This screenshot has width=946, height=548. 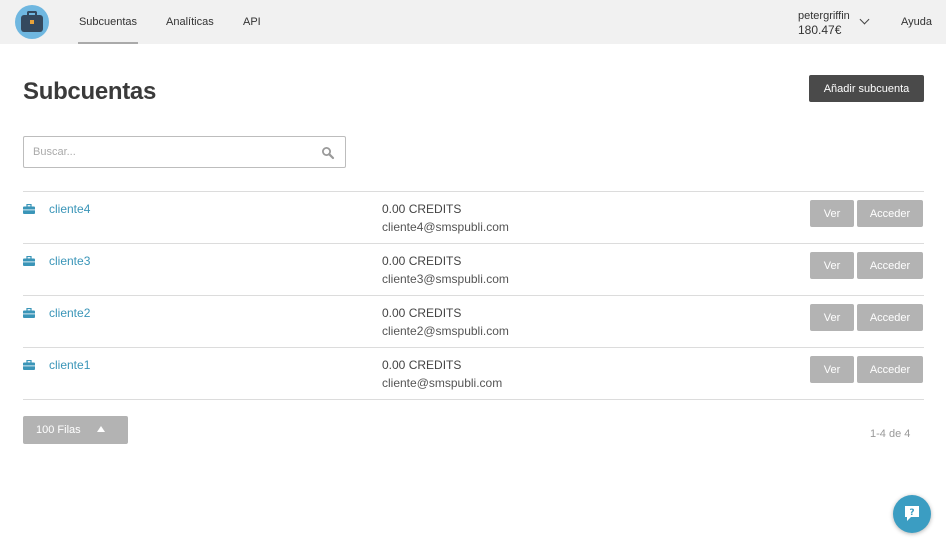 What do you see at coordinates (328, 153) in the screenshot?
I see `search-icon` at bounding box center [328, 153].